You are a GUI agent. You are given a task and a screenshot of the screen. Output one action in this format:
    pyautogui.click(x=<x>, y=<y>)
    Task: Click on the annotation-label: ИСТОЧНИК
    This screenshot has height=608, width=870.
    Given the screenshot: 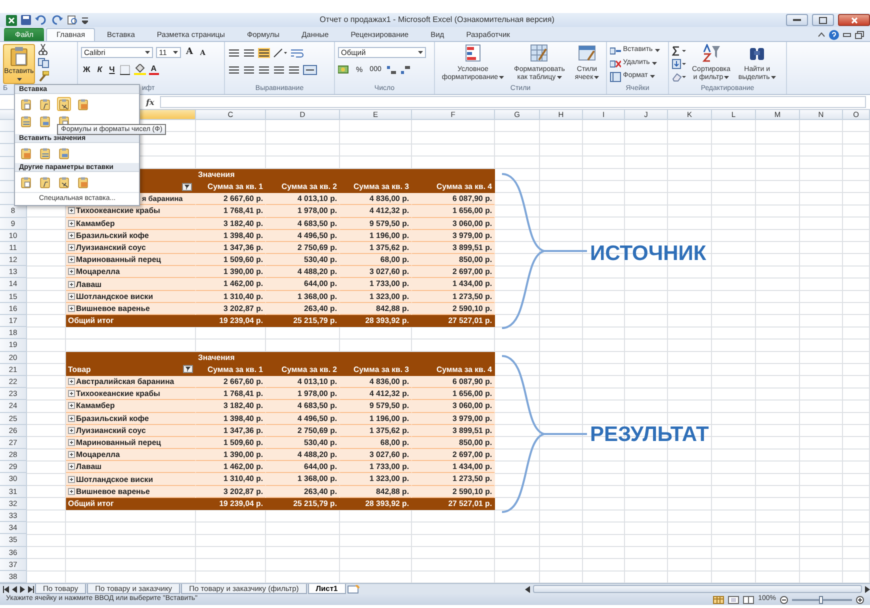 What is the action you would take?
    pyautogui.click(x=648, y=253)
    